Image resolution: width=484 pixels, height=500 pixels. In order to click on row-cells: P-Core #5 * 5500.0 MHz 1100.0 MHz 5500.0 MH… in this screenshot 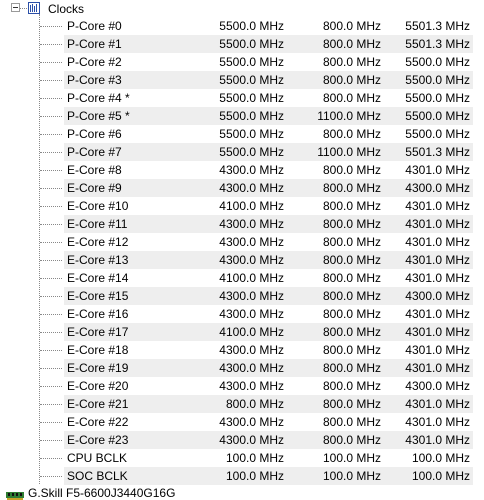, I will do `click(268, 116)`.